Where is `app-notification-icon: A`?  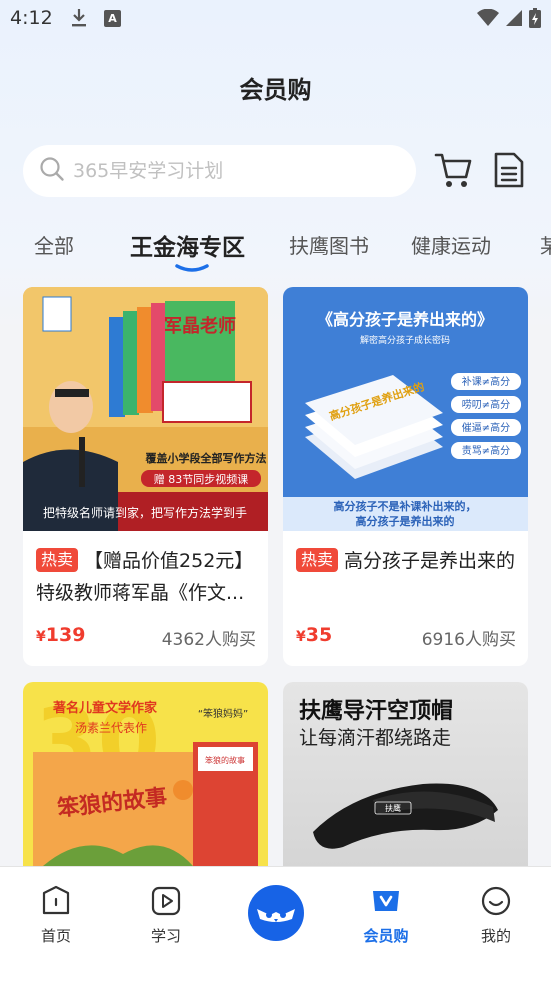 app-notification-icon: A is located at coordinates (112, 18).